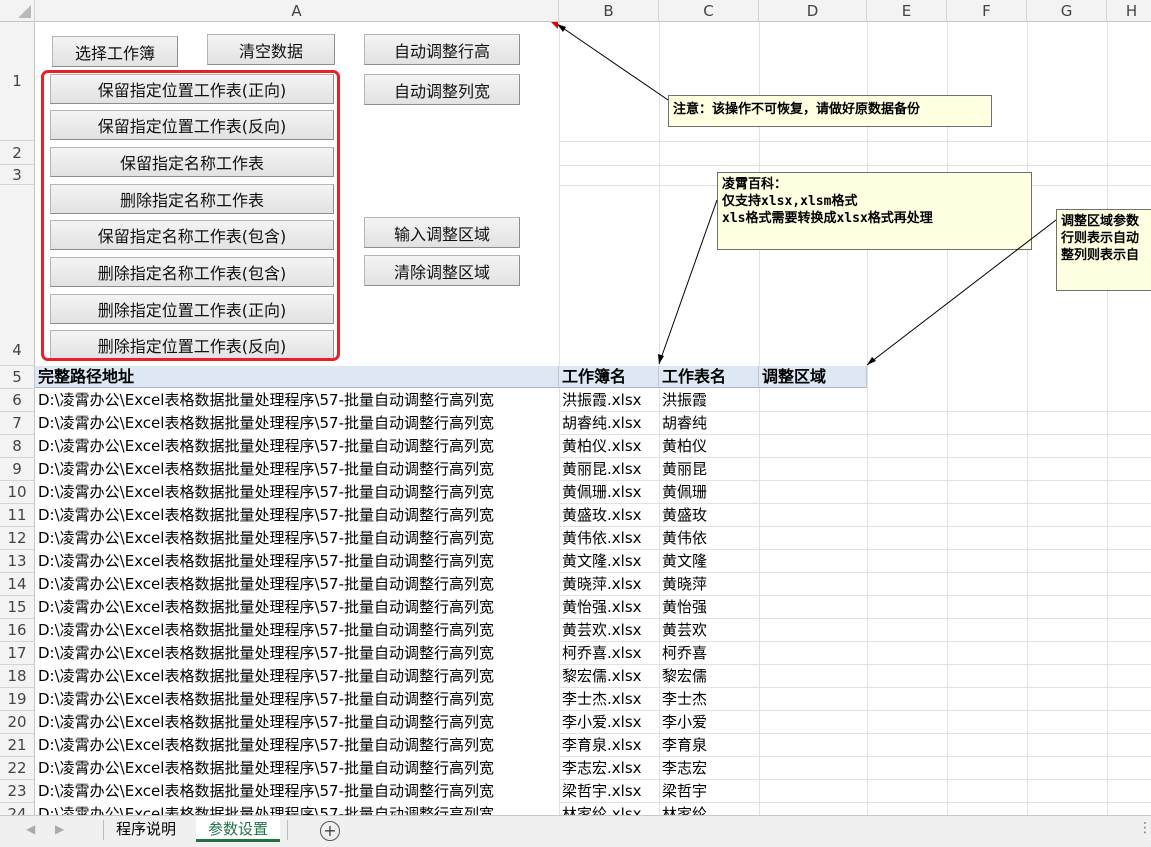  I want to click on cell-sheet-name: 黄佩珊, so click(709, 492).